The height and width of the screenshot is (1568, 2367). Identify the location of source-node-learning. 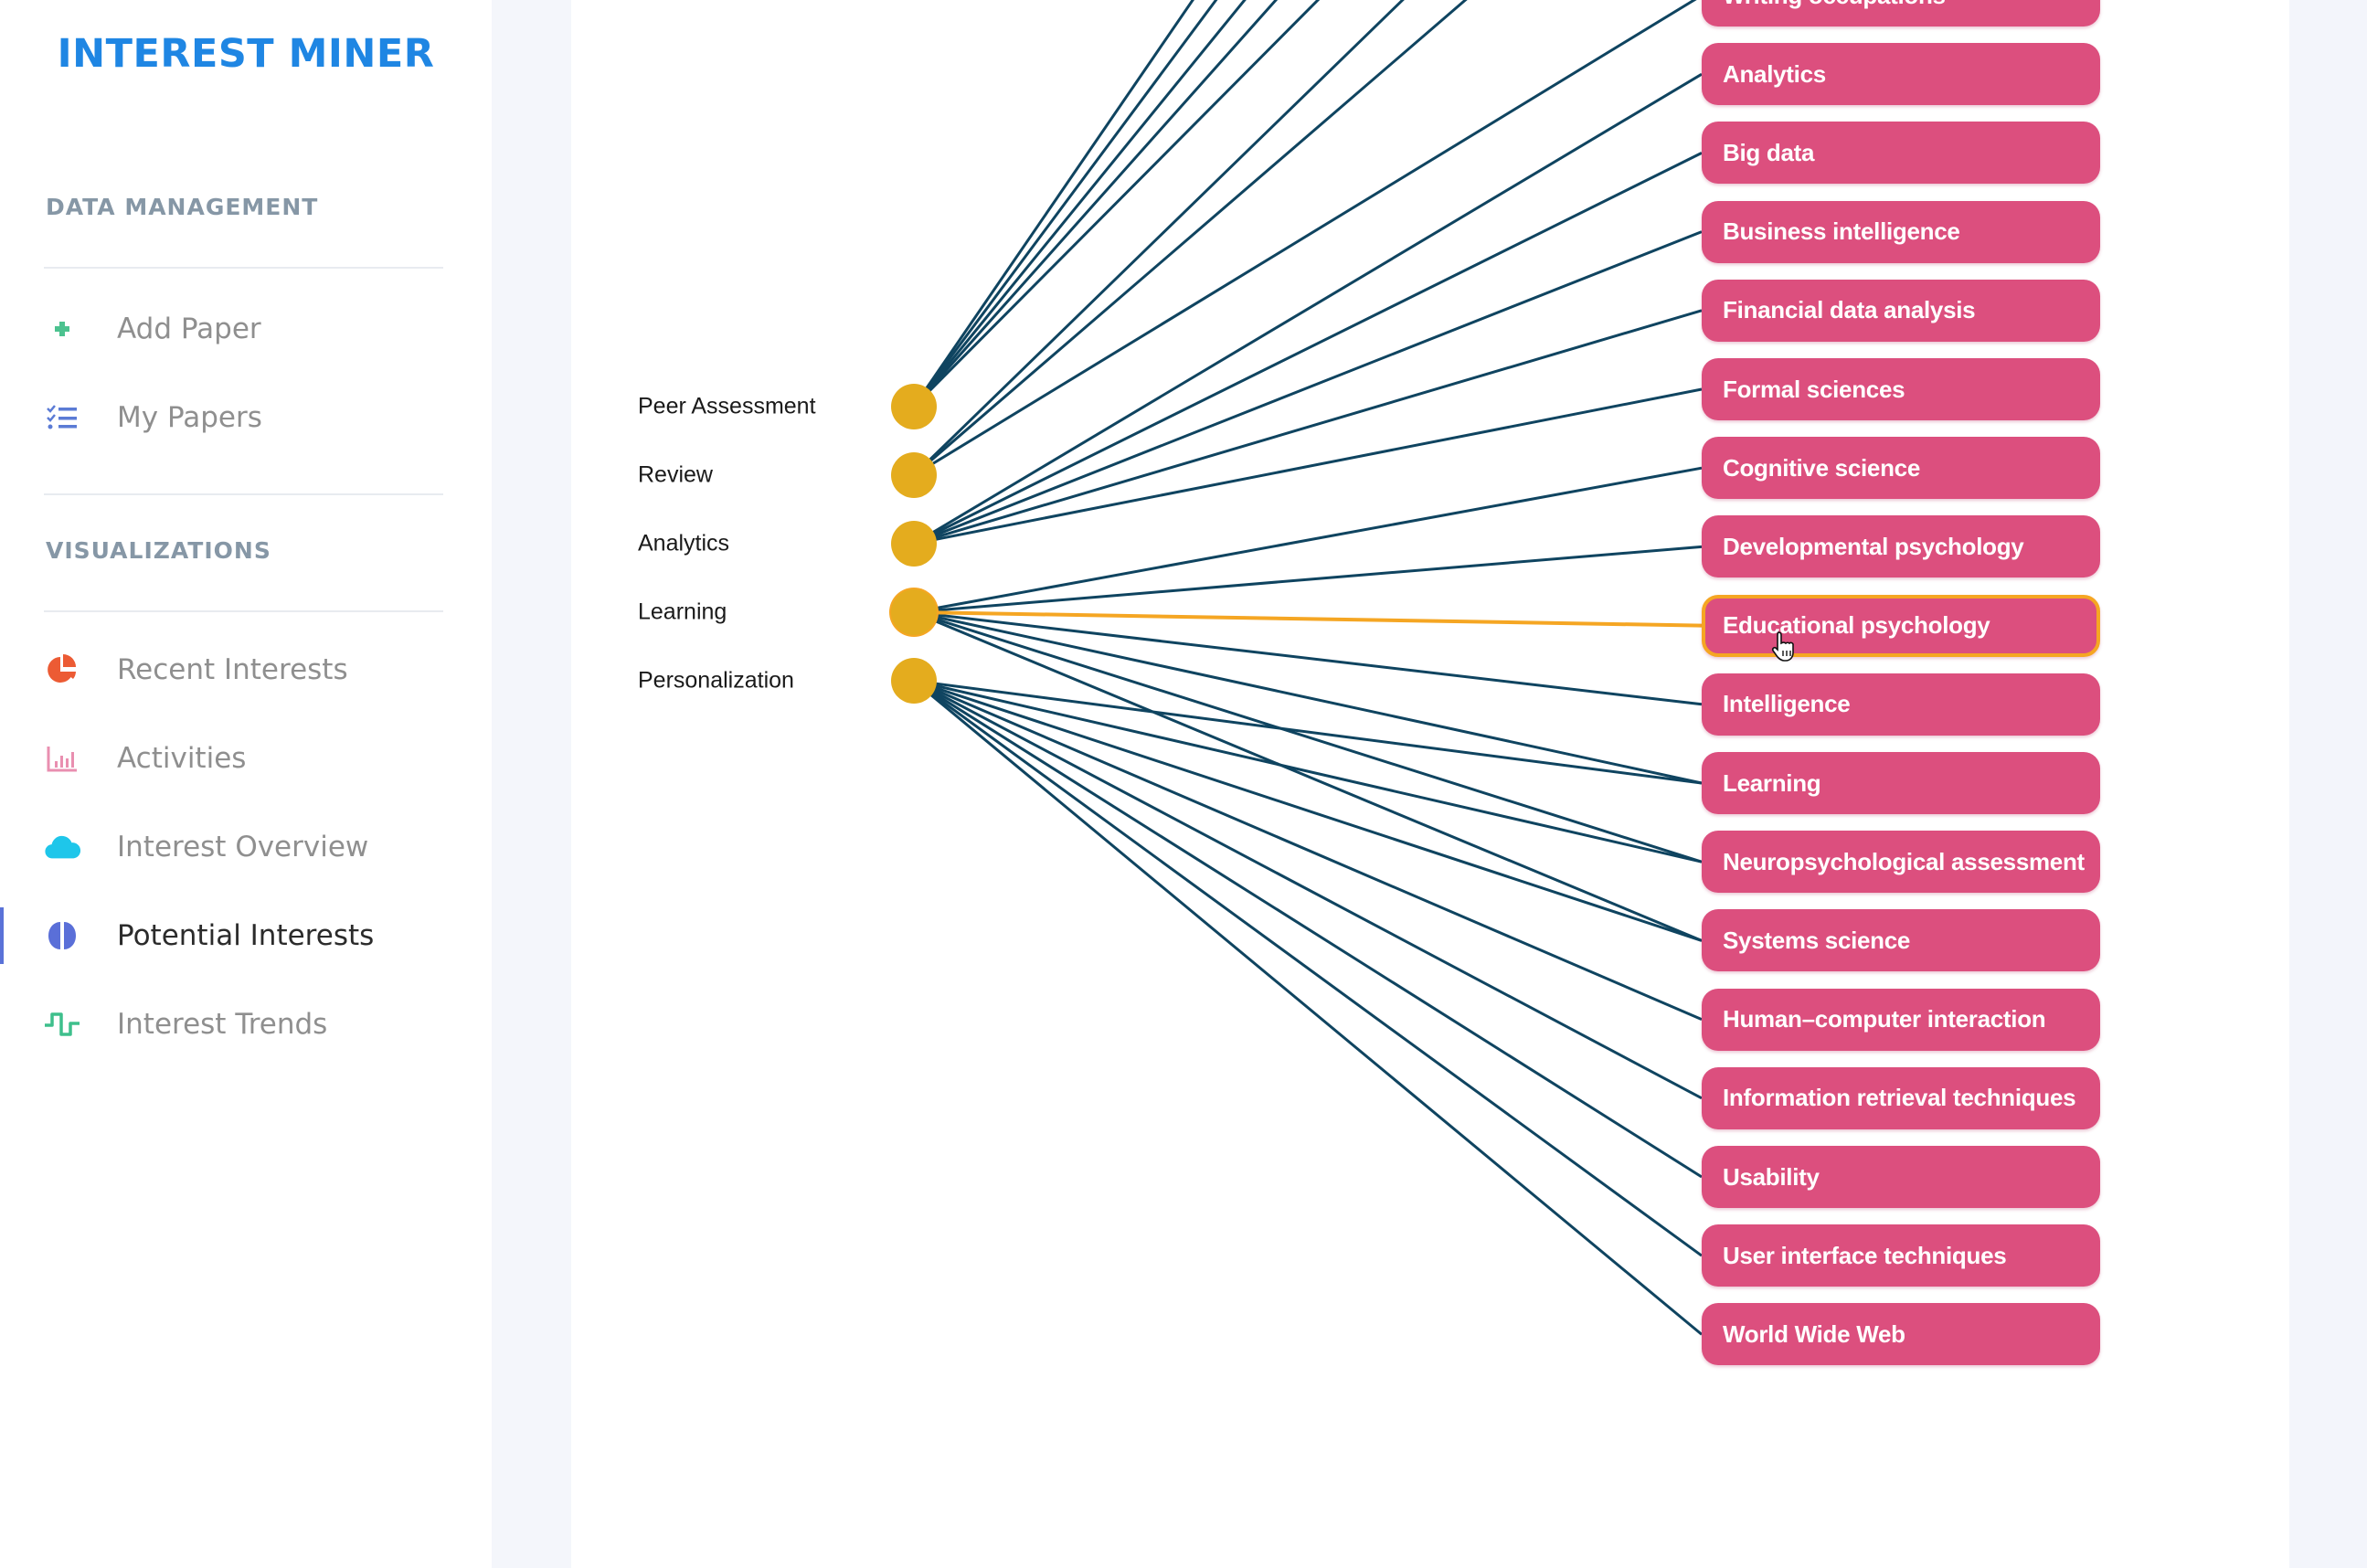
(914, 612).